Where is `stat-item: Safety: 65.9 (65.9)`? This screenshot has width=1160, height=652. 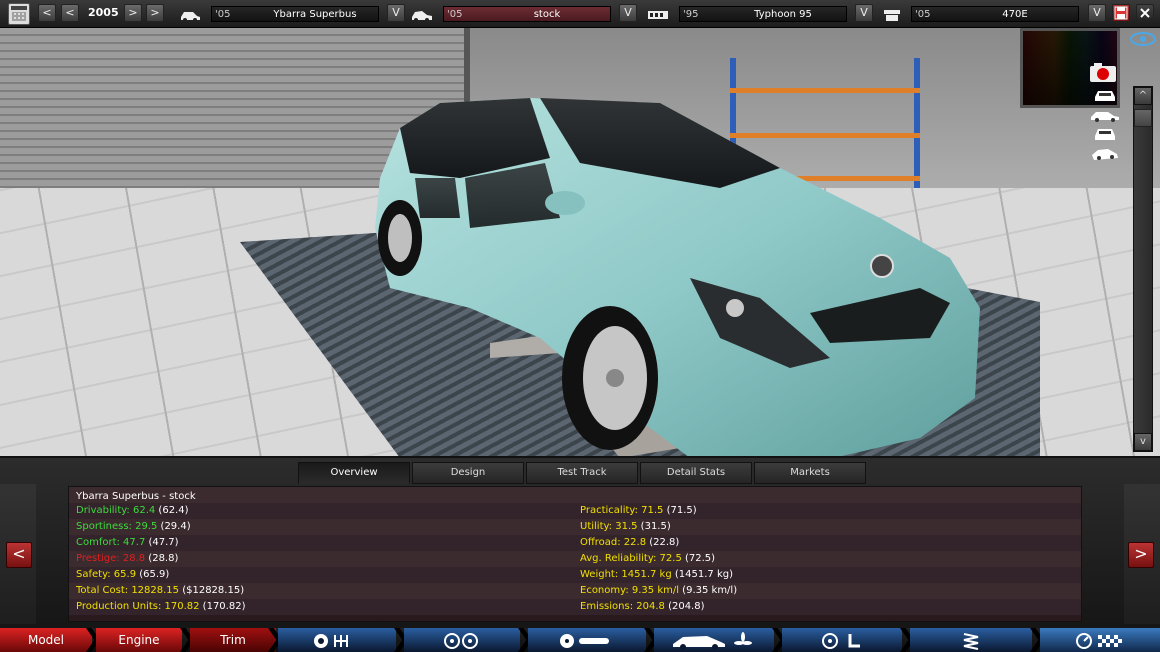
stat-item: Safety: 65.9 (65.9) is located at coordinates (122, 574).